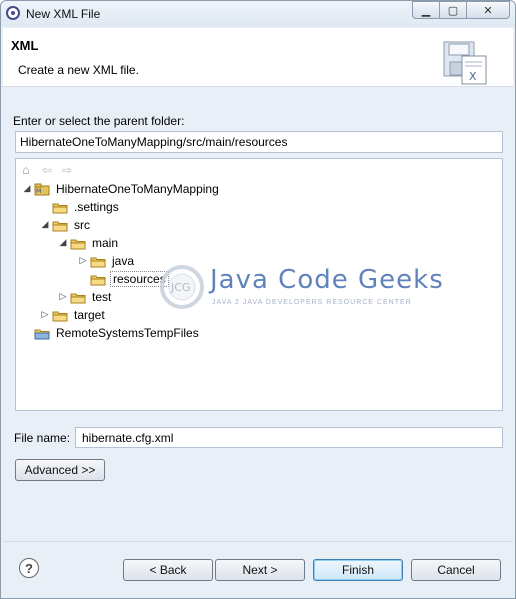  I want to click on maximize-button: ▢, so click(453, 10).